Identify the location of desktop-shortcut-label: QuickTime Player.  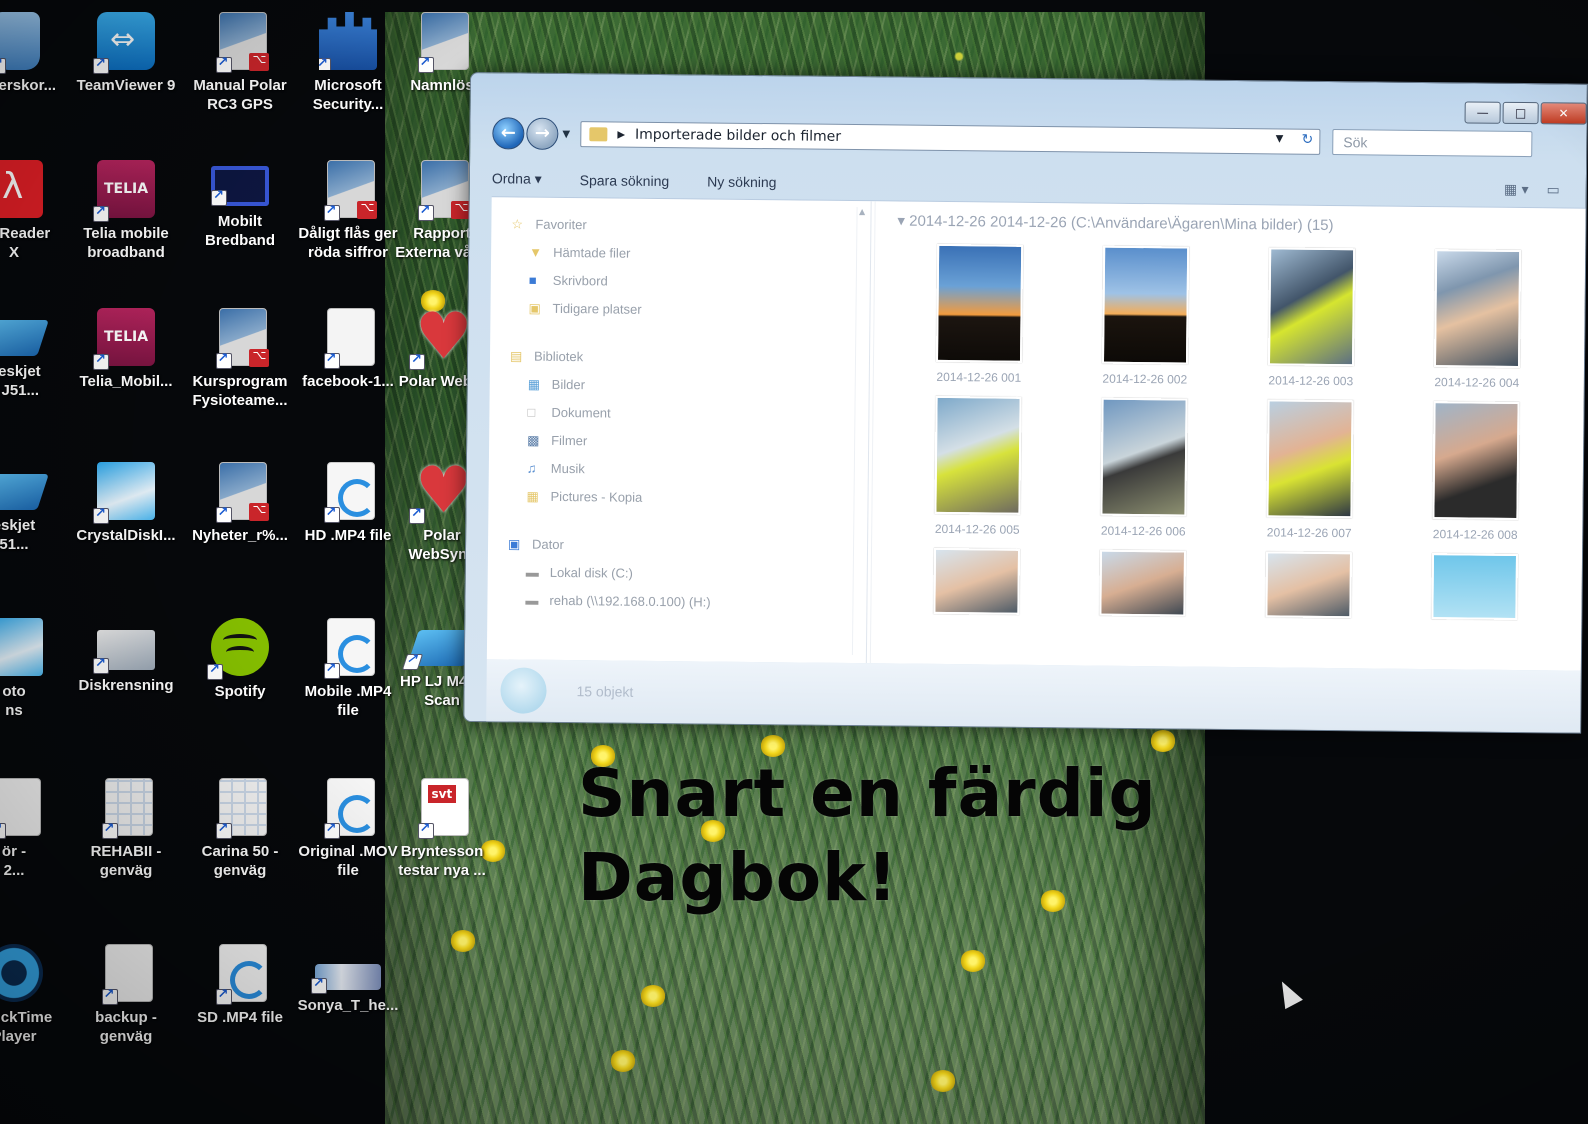
(26, 1027).